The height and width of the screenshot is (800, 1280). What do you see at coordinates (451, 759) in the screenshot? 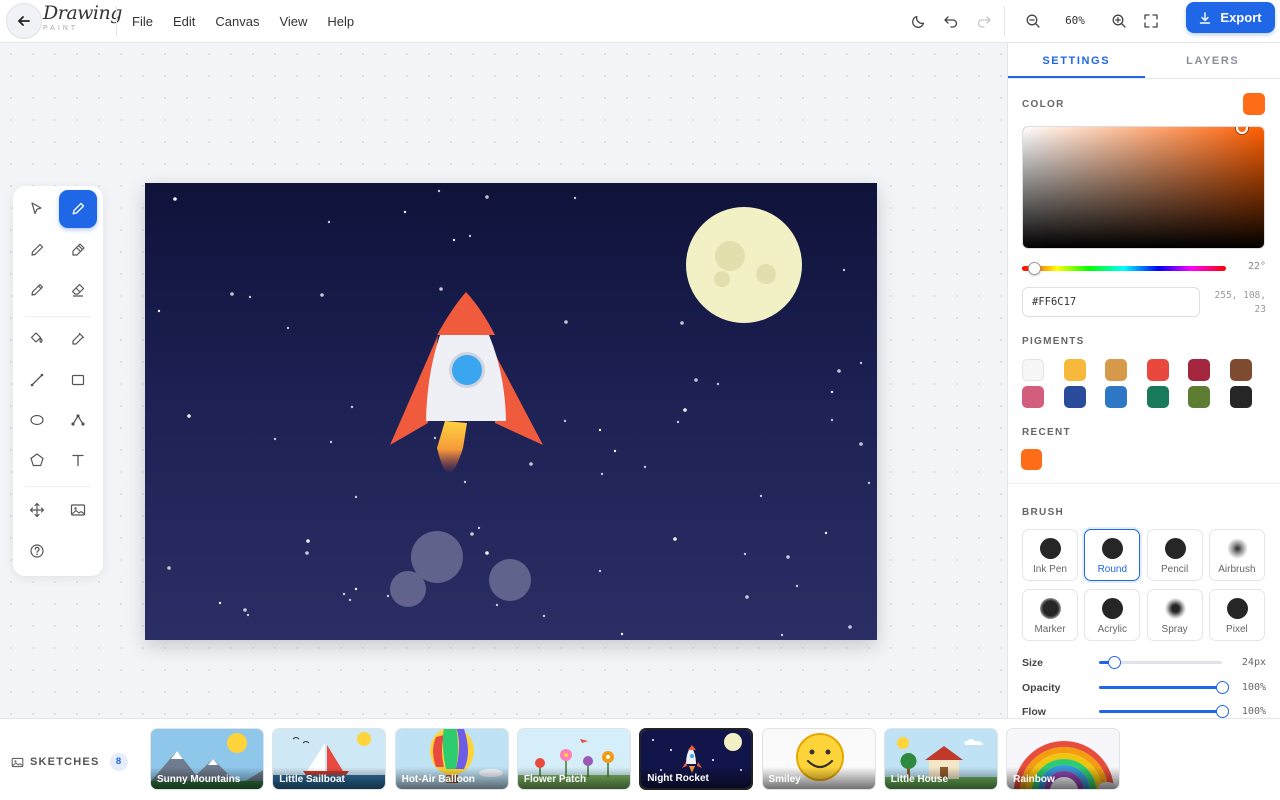
I see `sketch-thumbnail-balloon: Hot-Air Balloon` at bounding box center [451, 759].